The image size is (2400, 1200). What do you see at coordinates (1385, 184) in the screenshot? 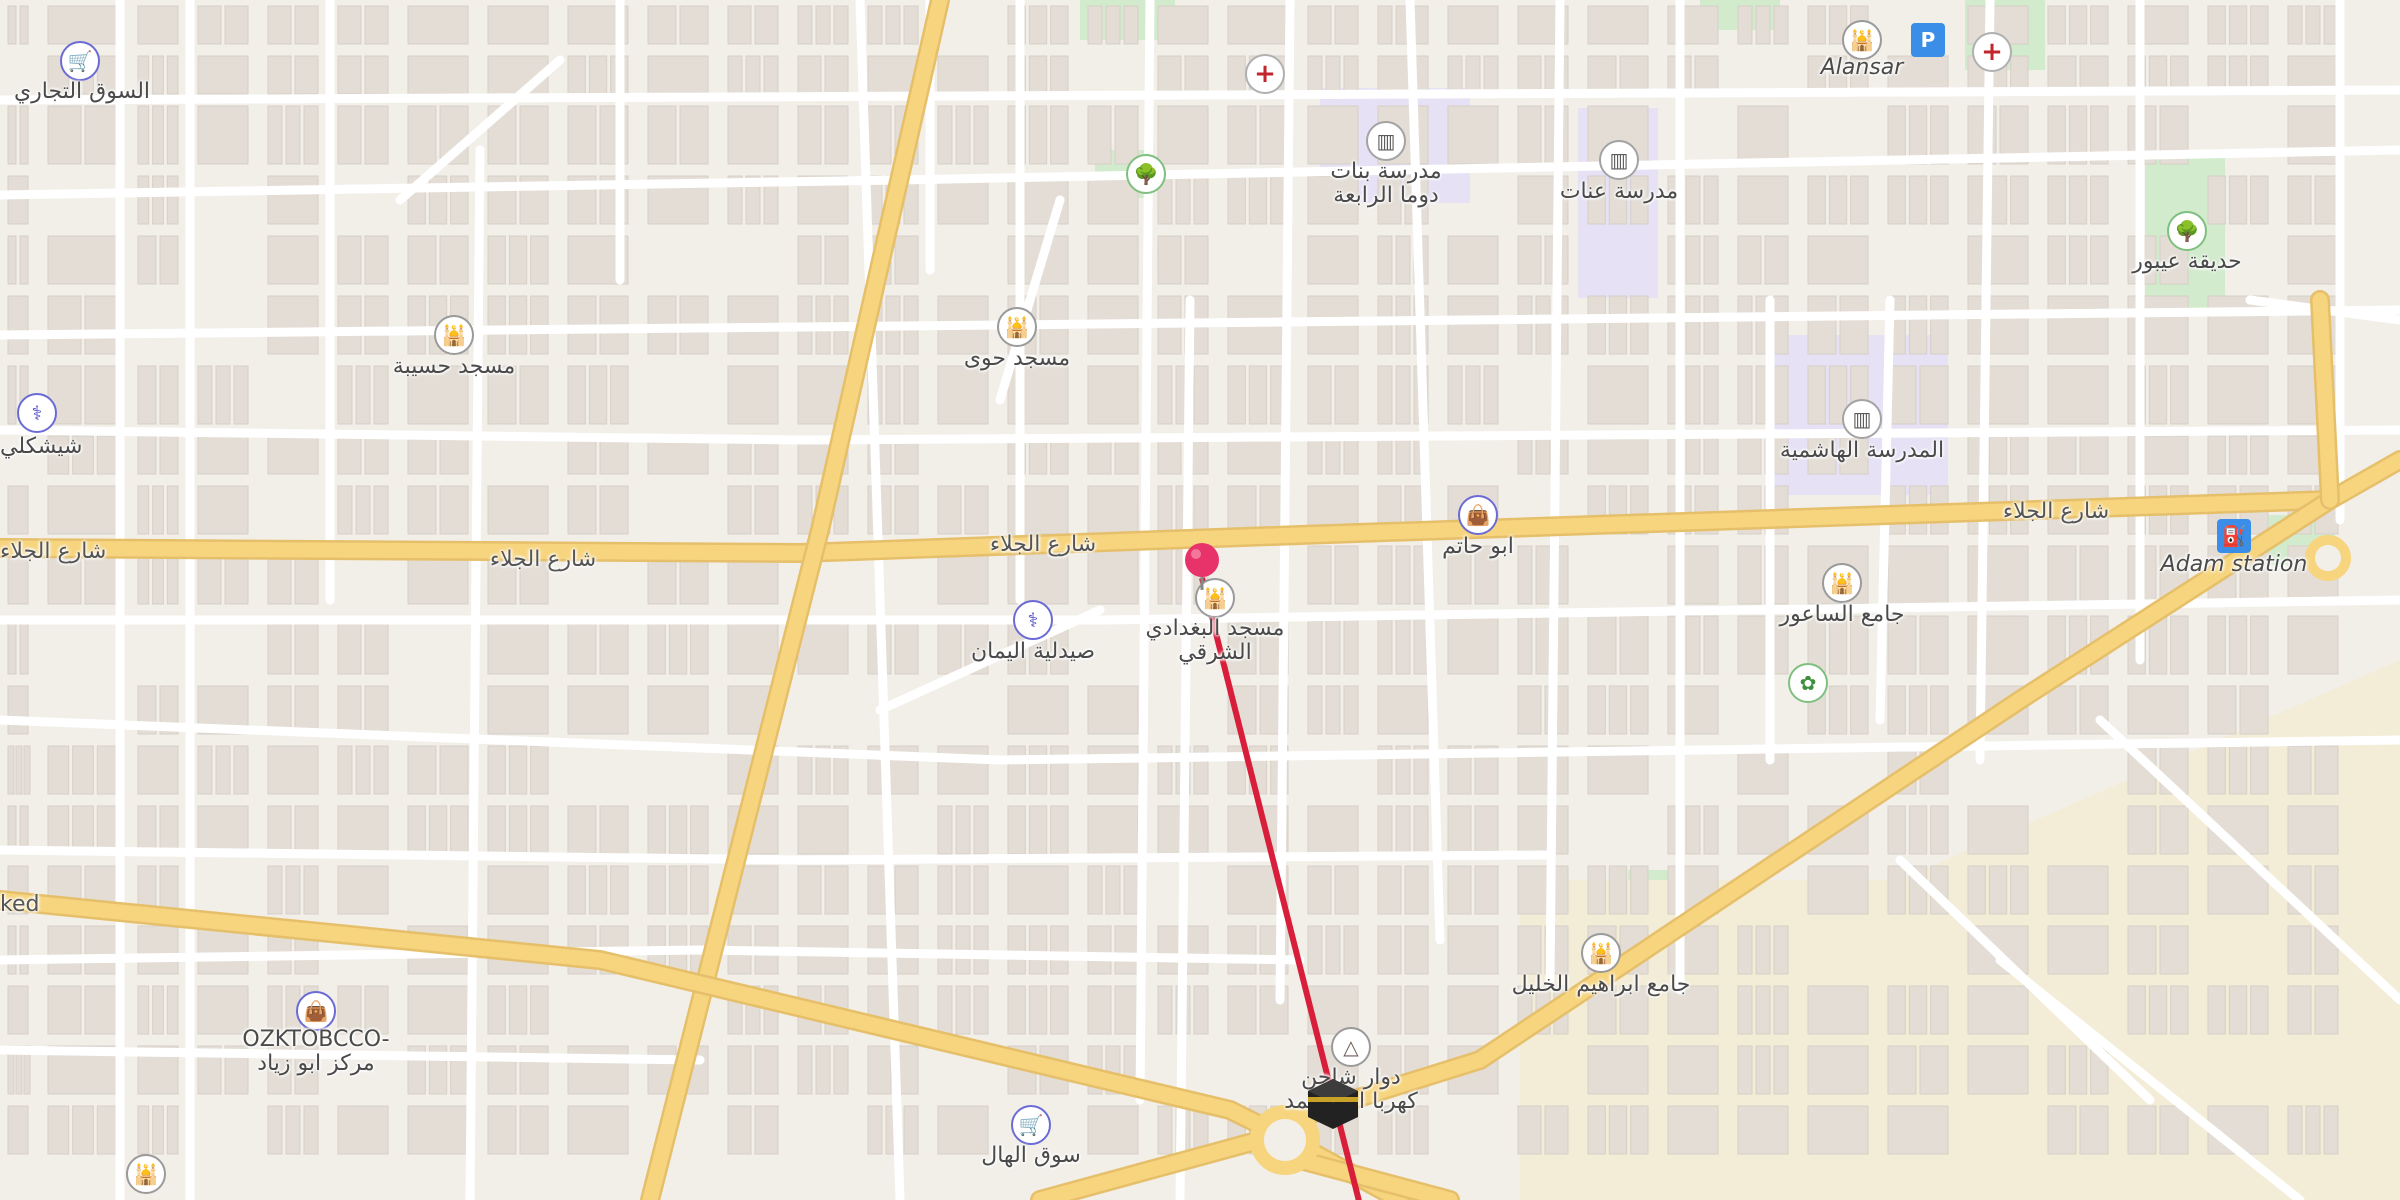
I see `place-label: مدرسة بنات دوما الرابعة` at bounding box center [1385, 184].